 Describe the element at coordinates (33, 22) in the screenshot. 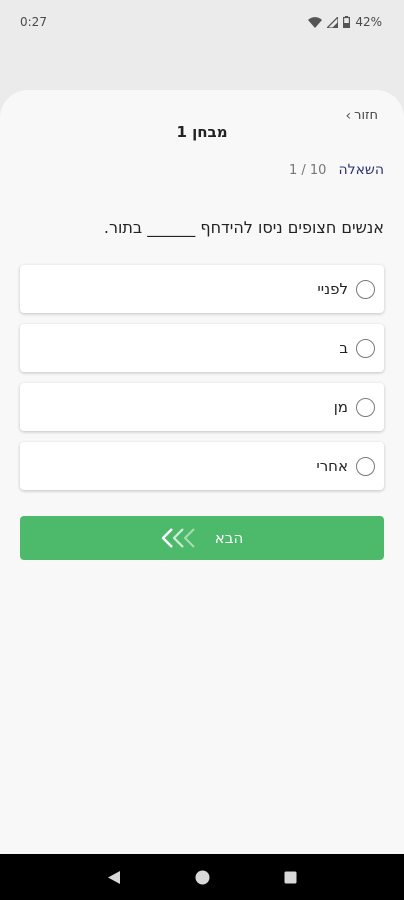

I see `status-time: 0:27` at that location.